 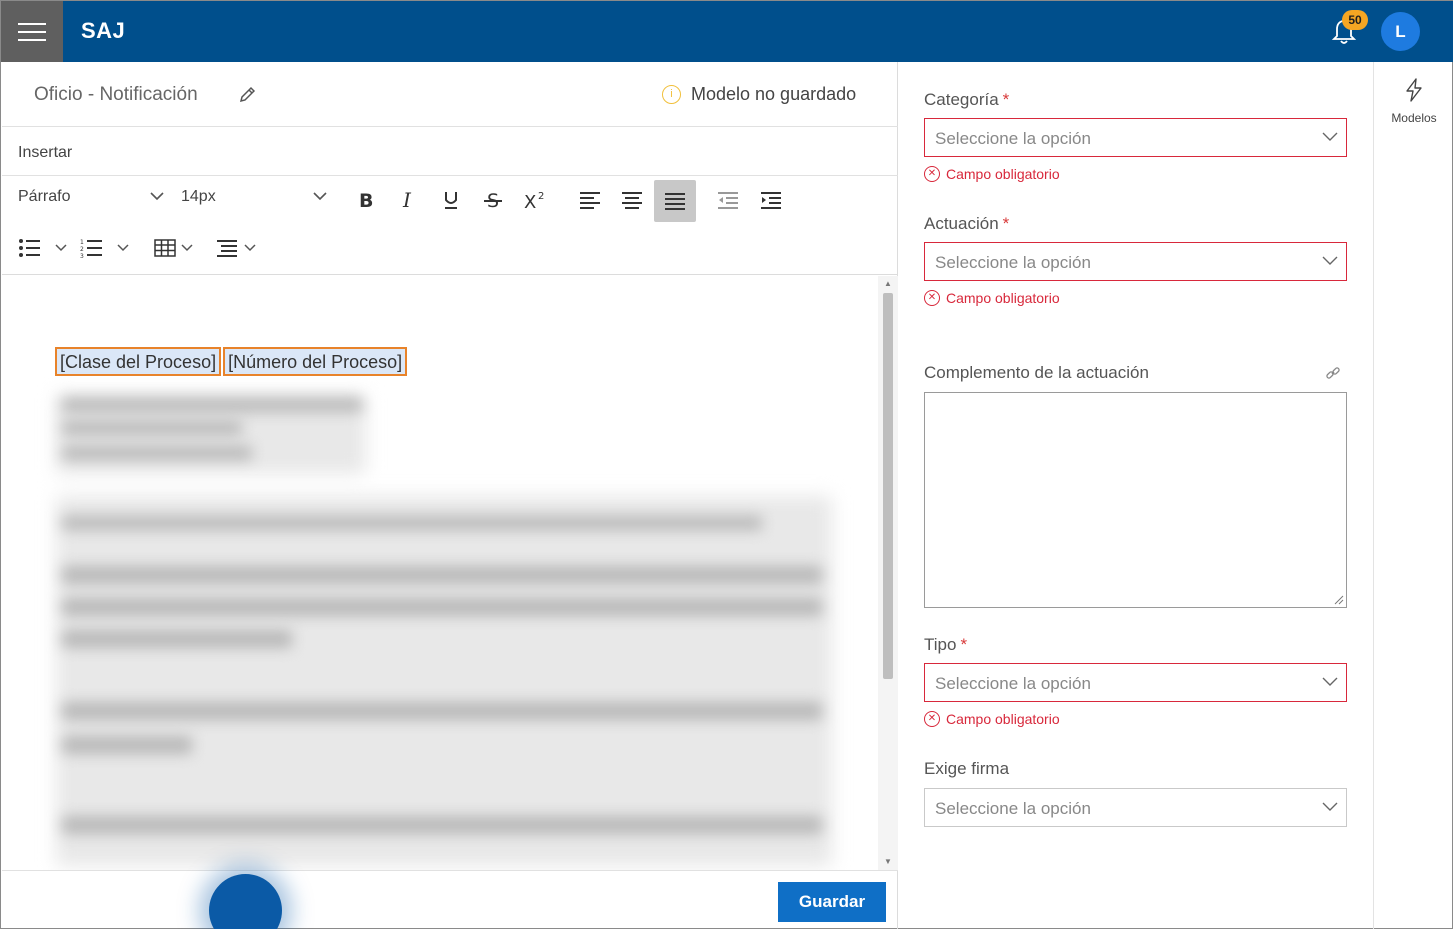 I want to click on underline-icon, so click(x=451, y=200).